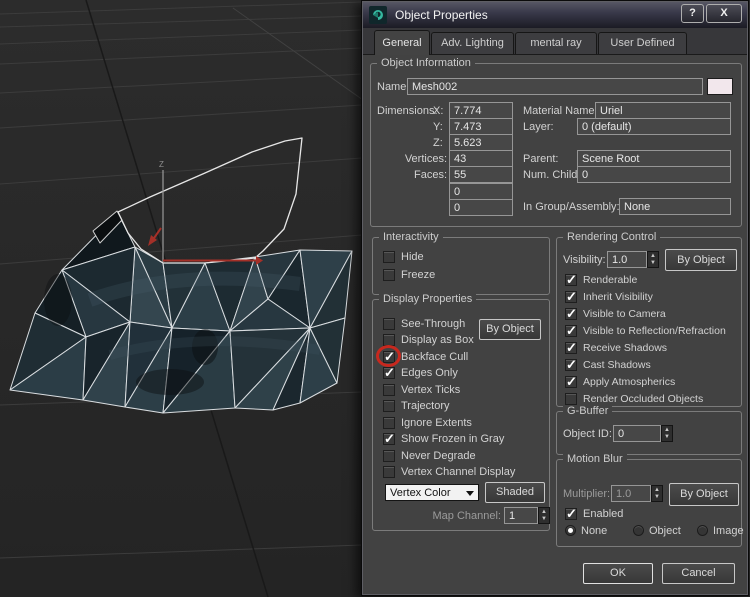  I want to click on g-buffer-group: G-Buffer Object ID: 0 ▲ ▼, so click(649, 430).